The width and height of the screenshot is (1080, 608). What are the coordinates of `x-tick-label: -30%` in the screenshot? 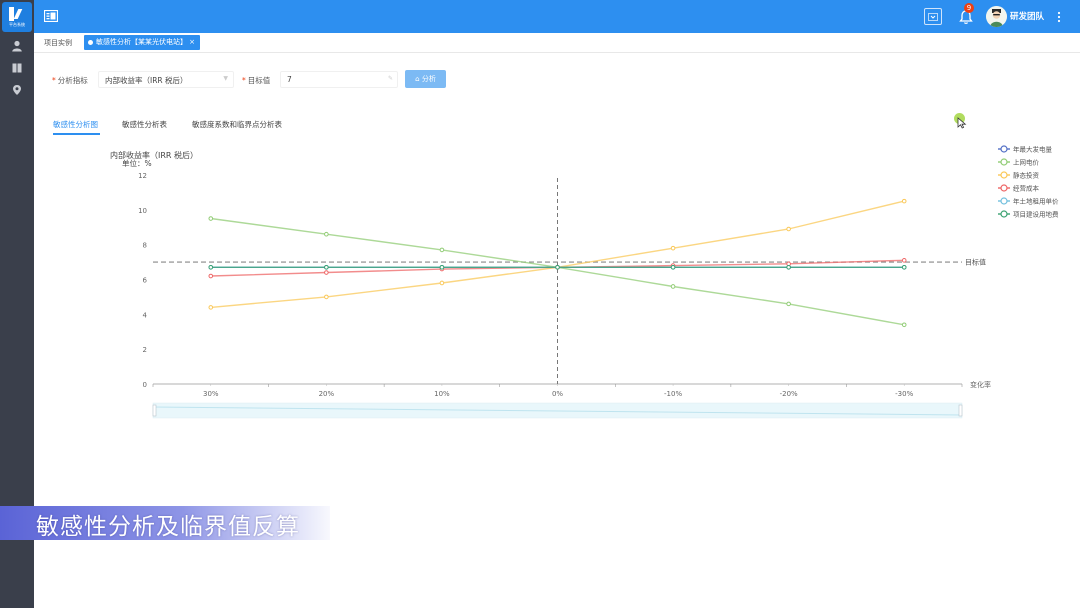 It's located at (904, 394).